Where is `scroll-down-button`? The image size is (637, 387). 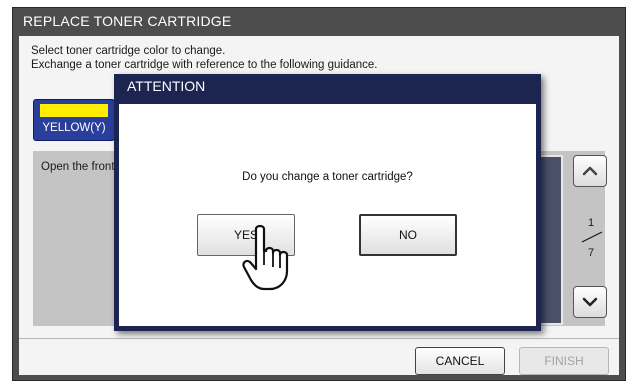
scroll-down-button is located at coordinates (590, 302).